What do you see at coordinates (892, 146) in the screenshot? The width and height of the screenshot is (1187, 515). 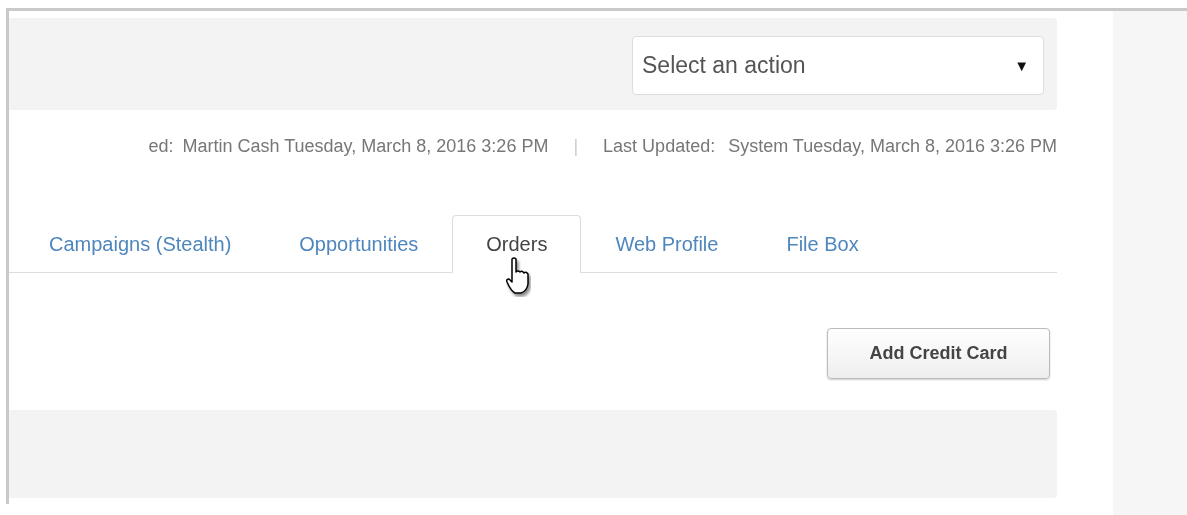 I see `meta-text: System Tuesday, March 8, 2016 3:26 PM` at bounding box center [892, 146].